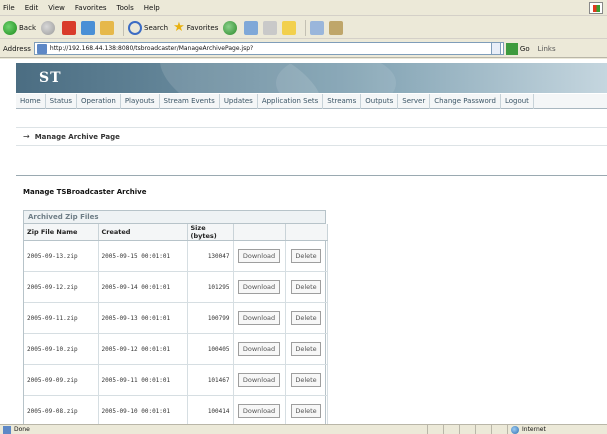 Image resolution: width=607 pixels, height=434 pixels. What do you see at coordinates (85, 192) in the screenshot?
I see `section-title: Manage TSBroadcaster Archive` at bounding box center [85, 192].